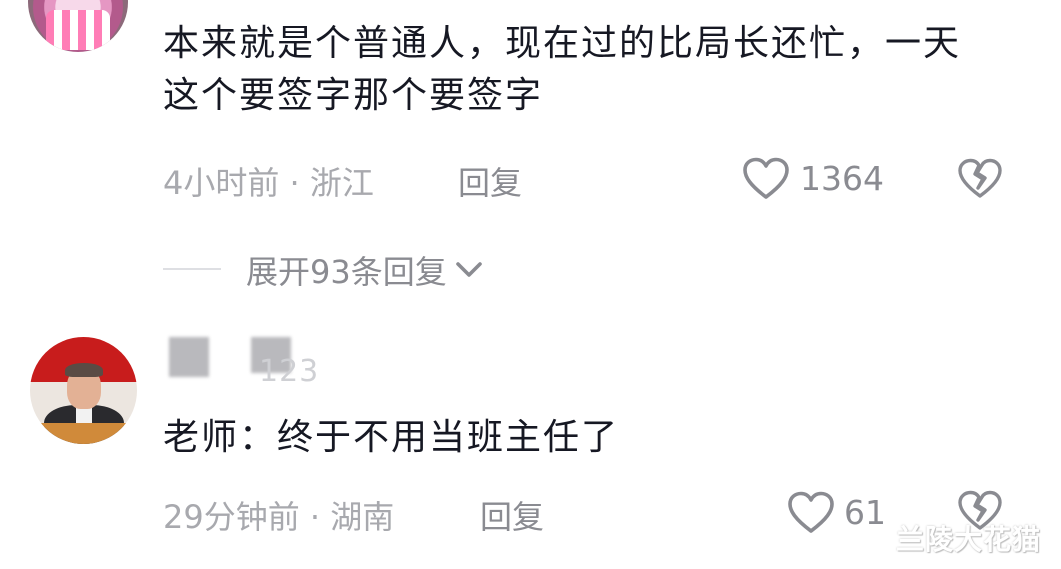 This screenshot has height=569, width=1061. I want to click on username-obscured: 123, so click(243, 364).